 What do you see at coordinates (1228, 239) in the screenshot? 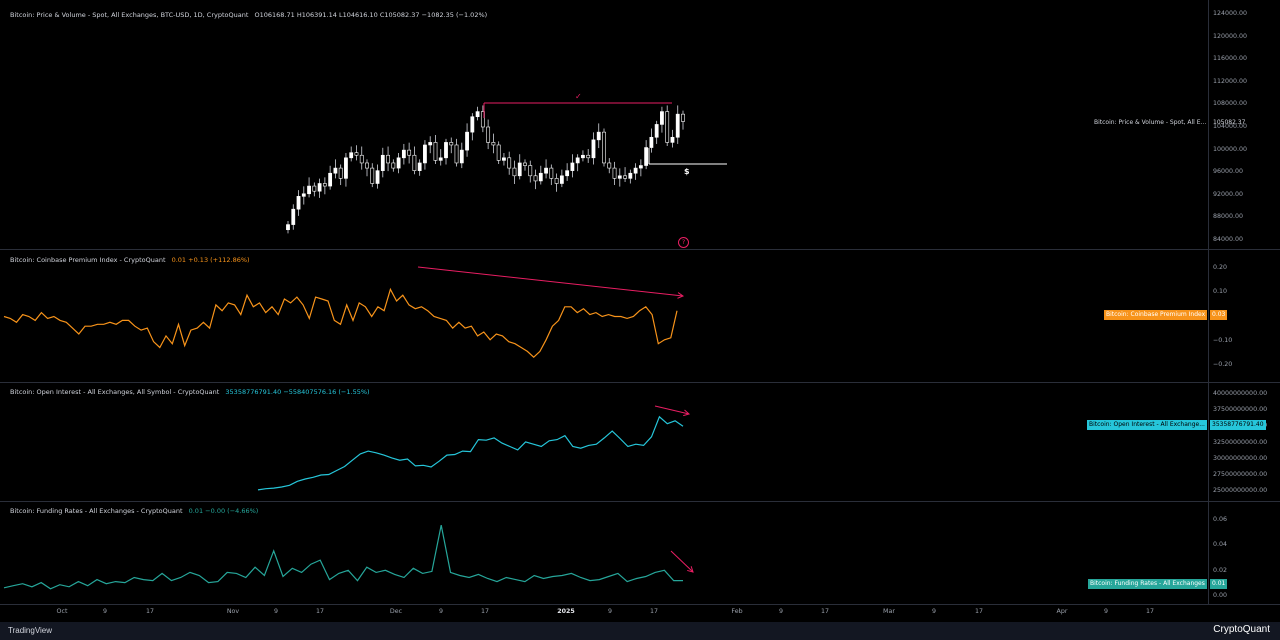
I see `y-tick-label: 84000.00` at bounding box center [1228, 239].